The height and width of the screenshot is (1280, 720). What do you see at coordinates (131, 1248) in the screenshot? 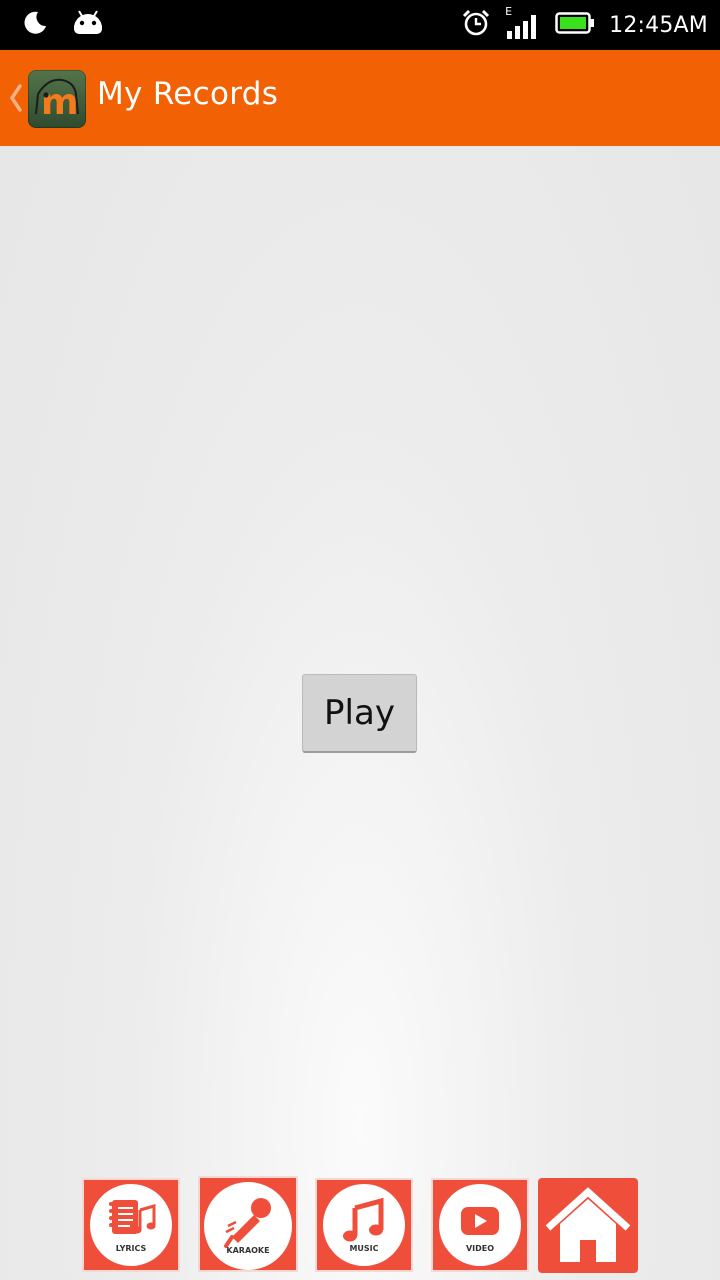
I see `nav-lyrics-label: LYRICS` at bounding box center [131, 1248].